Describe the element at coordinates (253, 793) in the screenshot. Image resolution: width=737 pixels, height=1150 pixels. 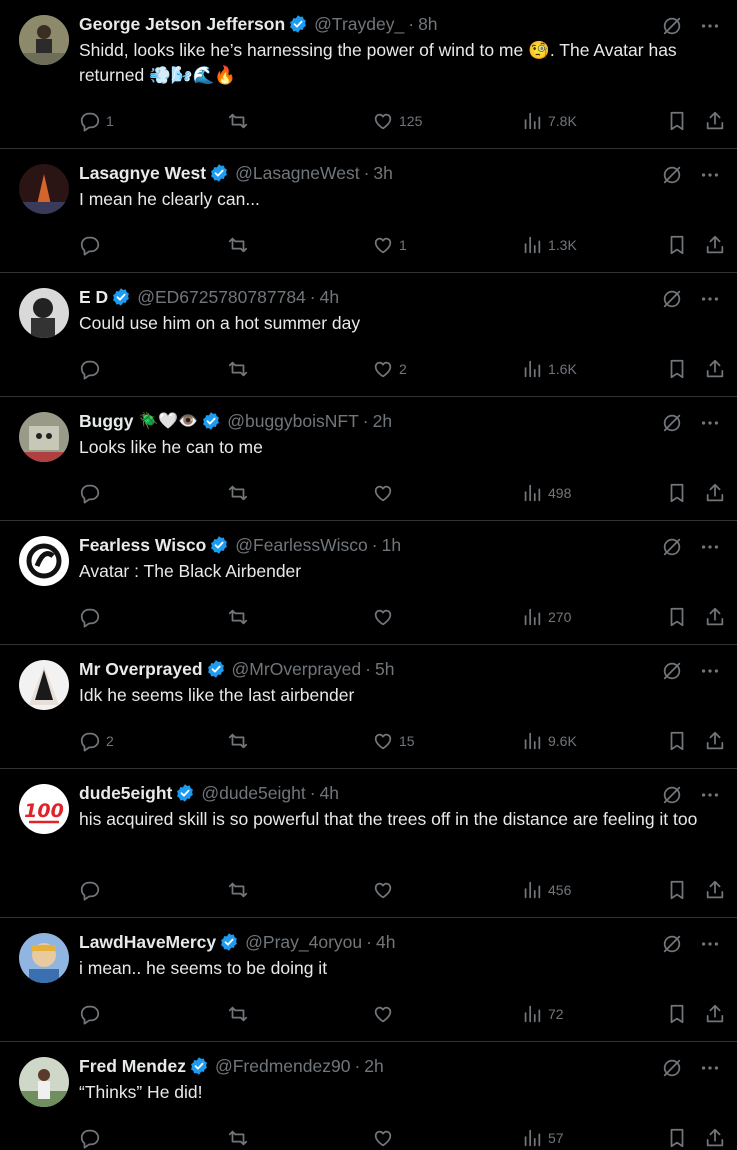
I see `handle: @dude5eight` at that location.